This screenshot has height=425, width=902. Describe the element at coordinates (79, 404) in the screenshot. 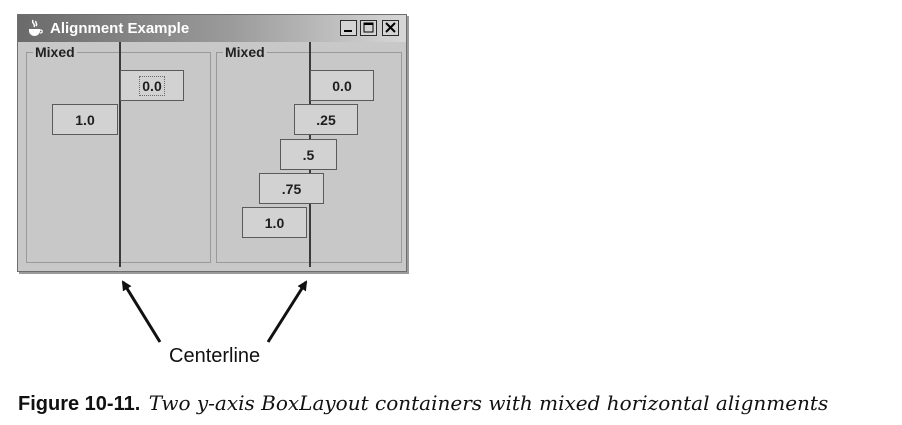

I see `figure-number: Figure 10-11.` at that location.